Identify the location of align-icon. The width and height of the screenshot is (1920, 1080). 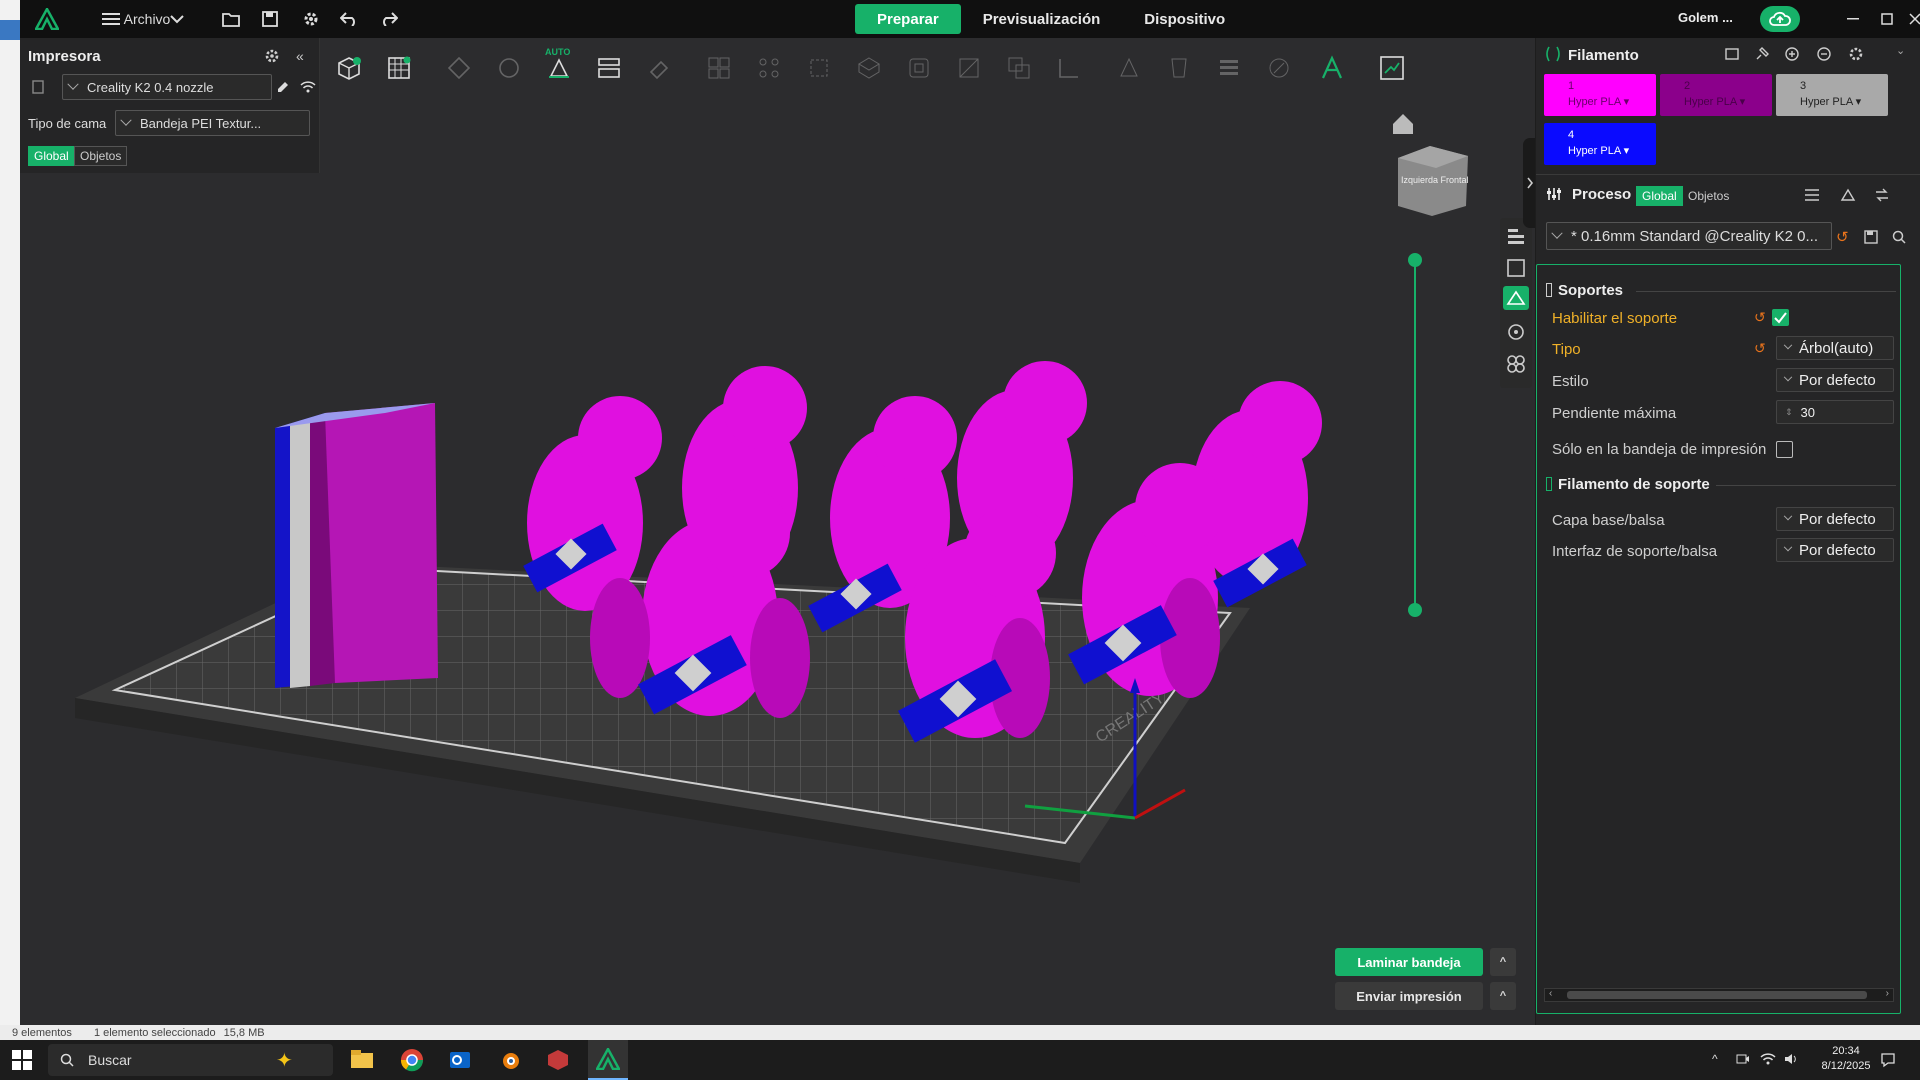
(1516, 236).